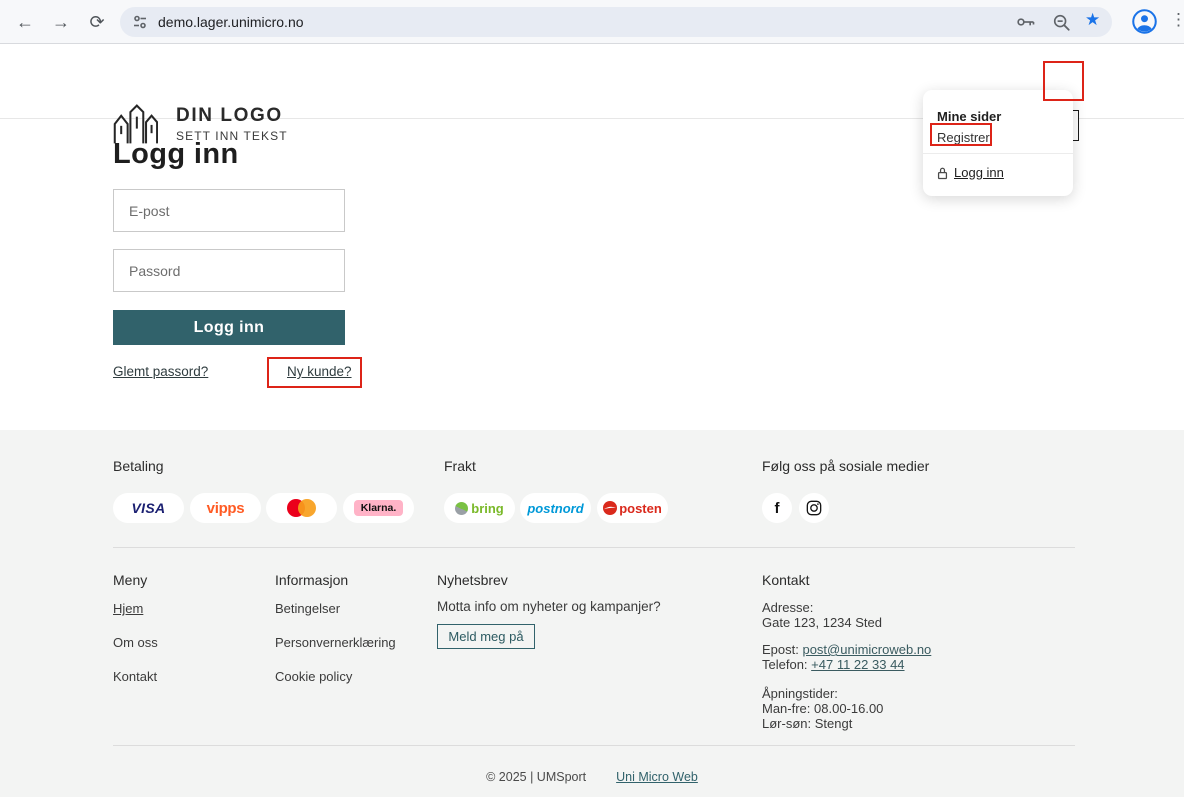 The width and height of the screenshot is (1184, 797). What do you see at coordinates (128, 608) in the screenshot?
I see `menu-link-hjem: Hjem` at bounding box center [128, 608].